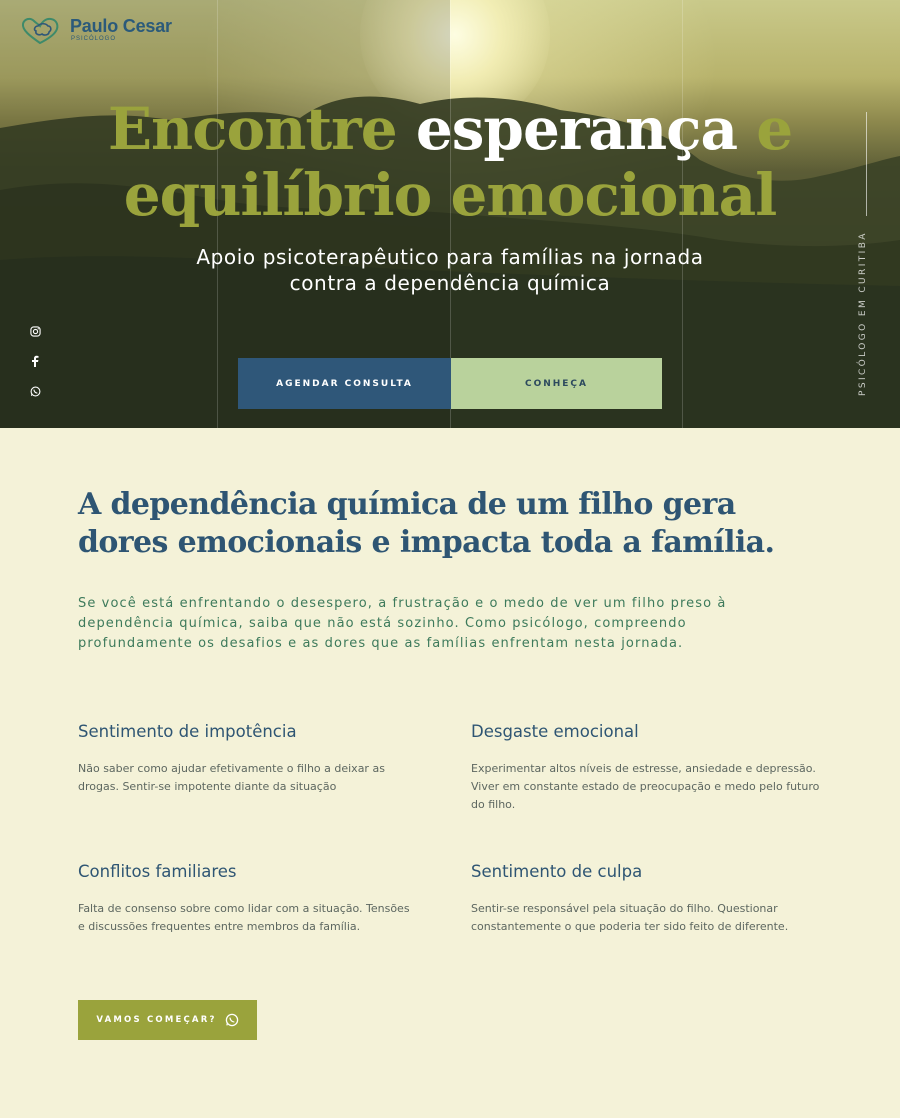 The height and width of the screenshot is (1118, 900). I want to click on facebook-icon, so click(35, 361).